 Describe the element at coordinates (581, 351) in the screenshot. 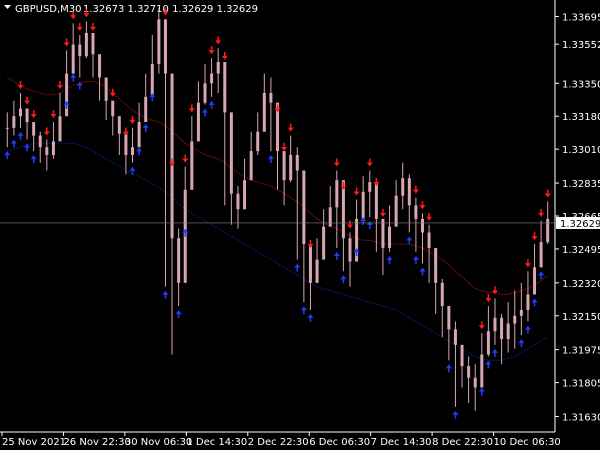

I see `price-tick-label: 1.31975` at that location.